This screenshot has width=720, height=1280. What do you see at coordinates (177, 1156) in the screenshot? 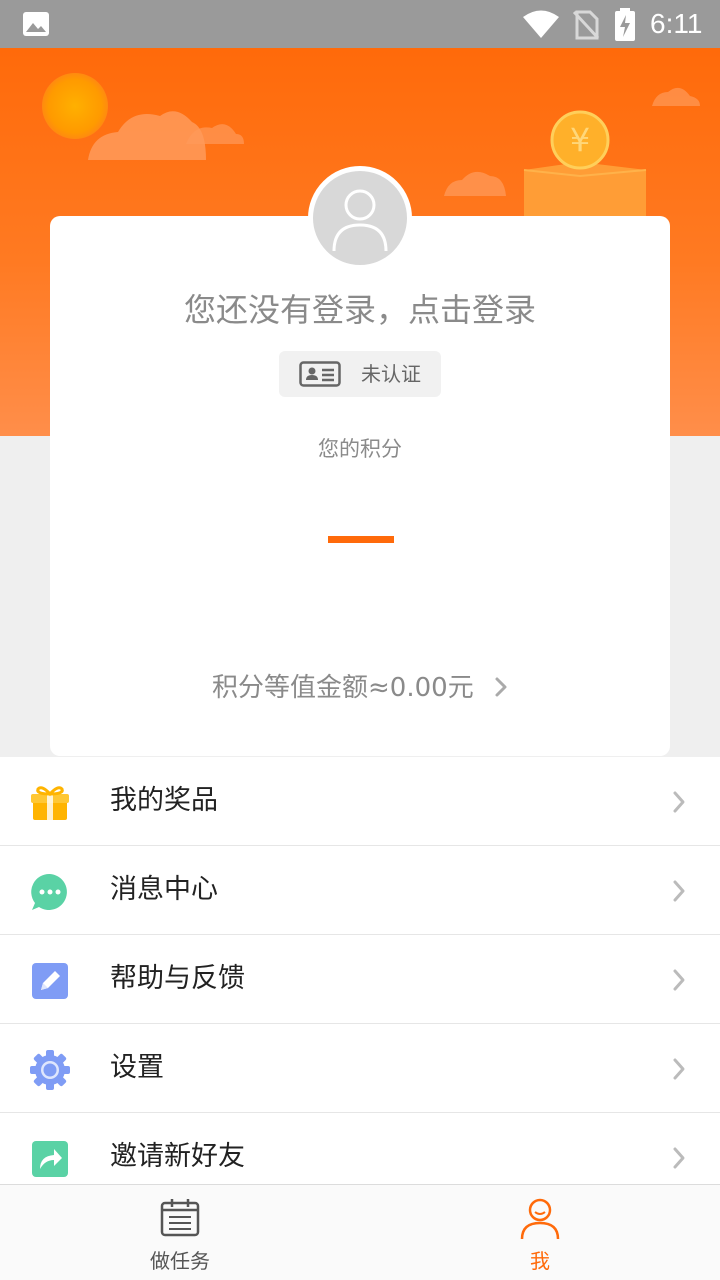
I see `menu-item-label: 邀请新好友` at bounding box center [177, 1156].